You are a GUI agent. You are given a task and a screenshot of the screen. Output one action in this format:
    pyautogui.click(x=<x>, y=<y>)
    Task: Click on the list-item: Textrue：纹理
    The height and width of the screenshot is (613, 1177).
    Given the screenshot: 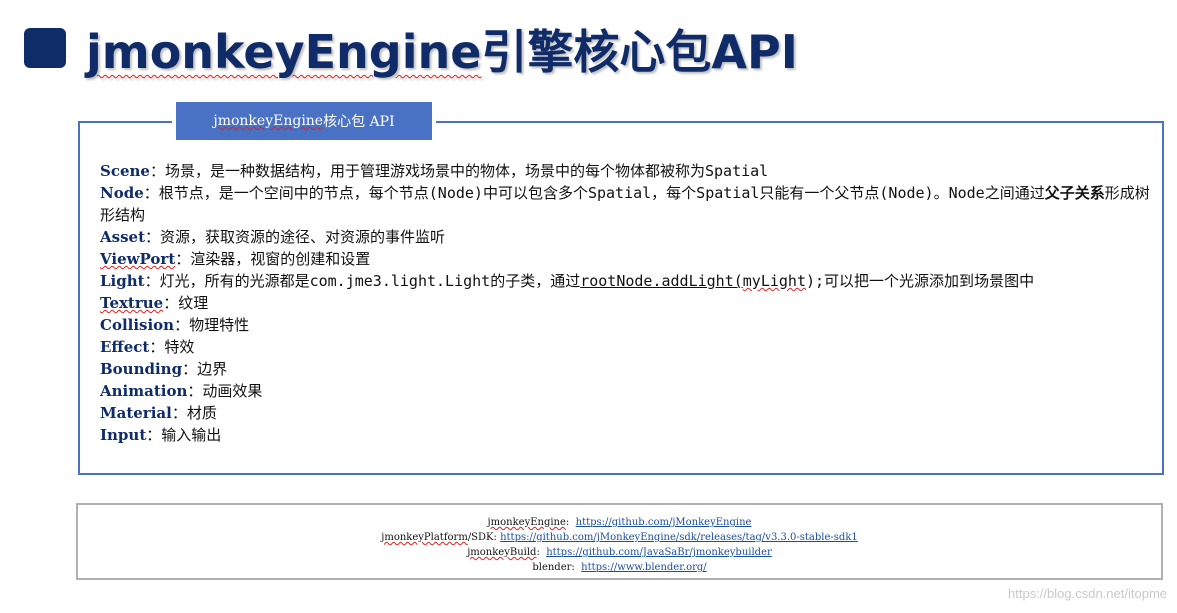 What is the action you would take?
    pyautogui.click(x=630, y=303)
    